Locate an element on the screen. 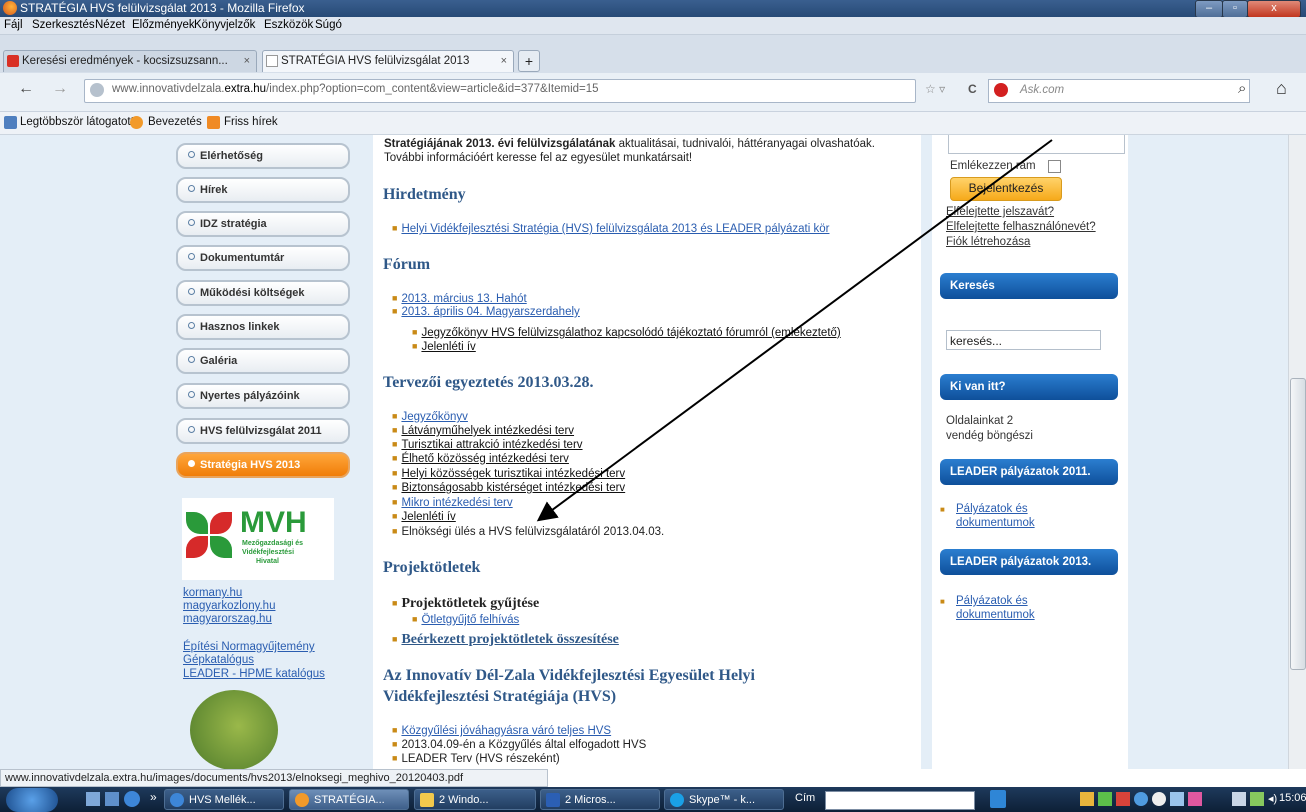 The width and height of the screenshot is (1306, 812). go-icon is located at coordinates (998, 799).